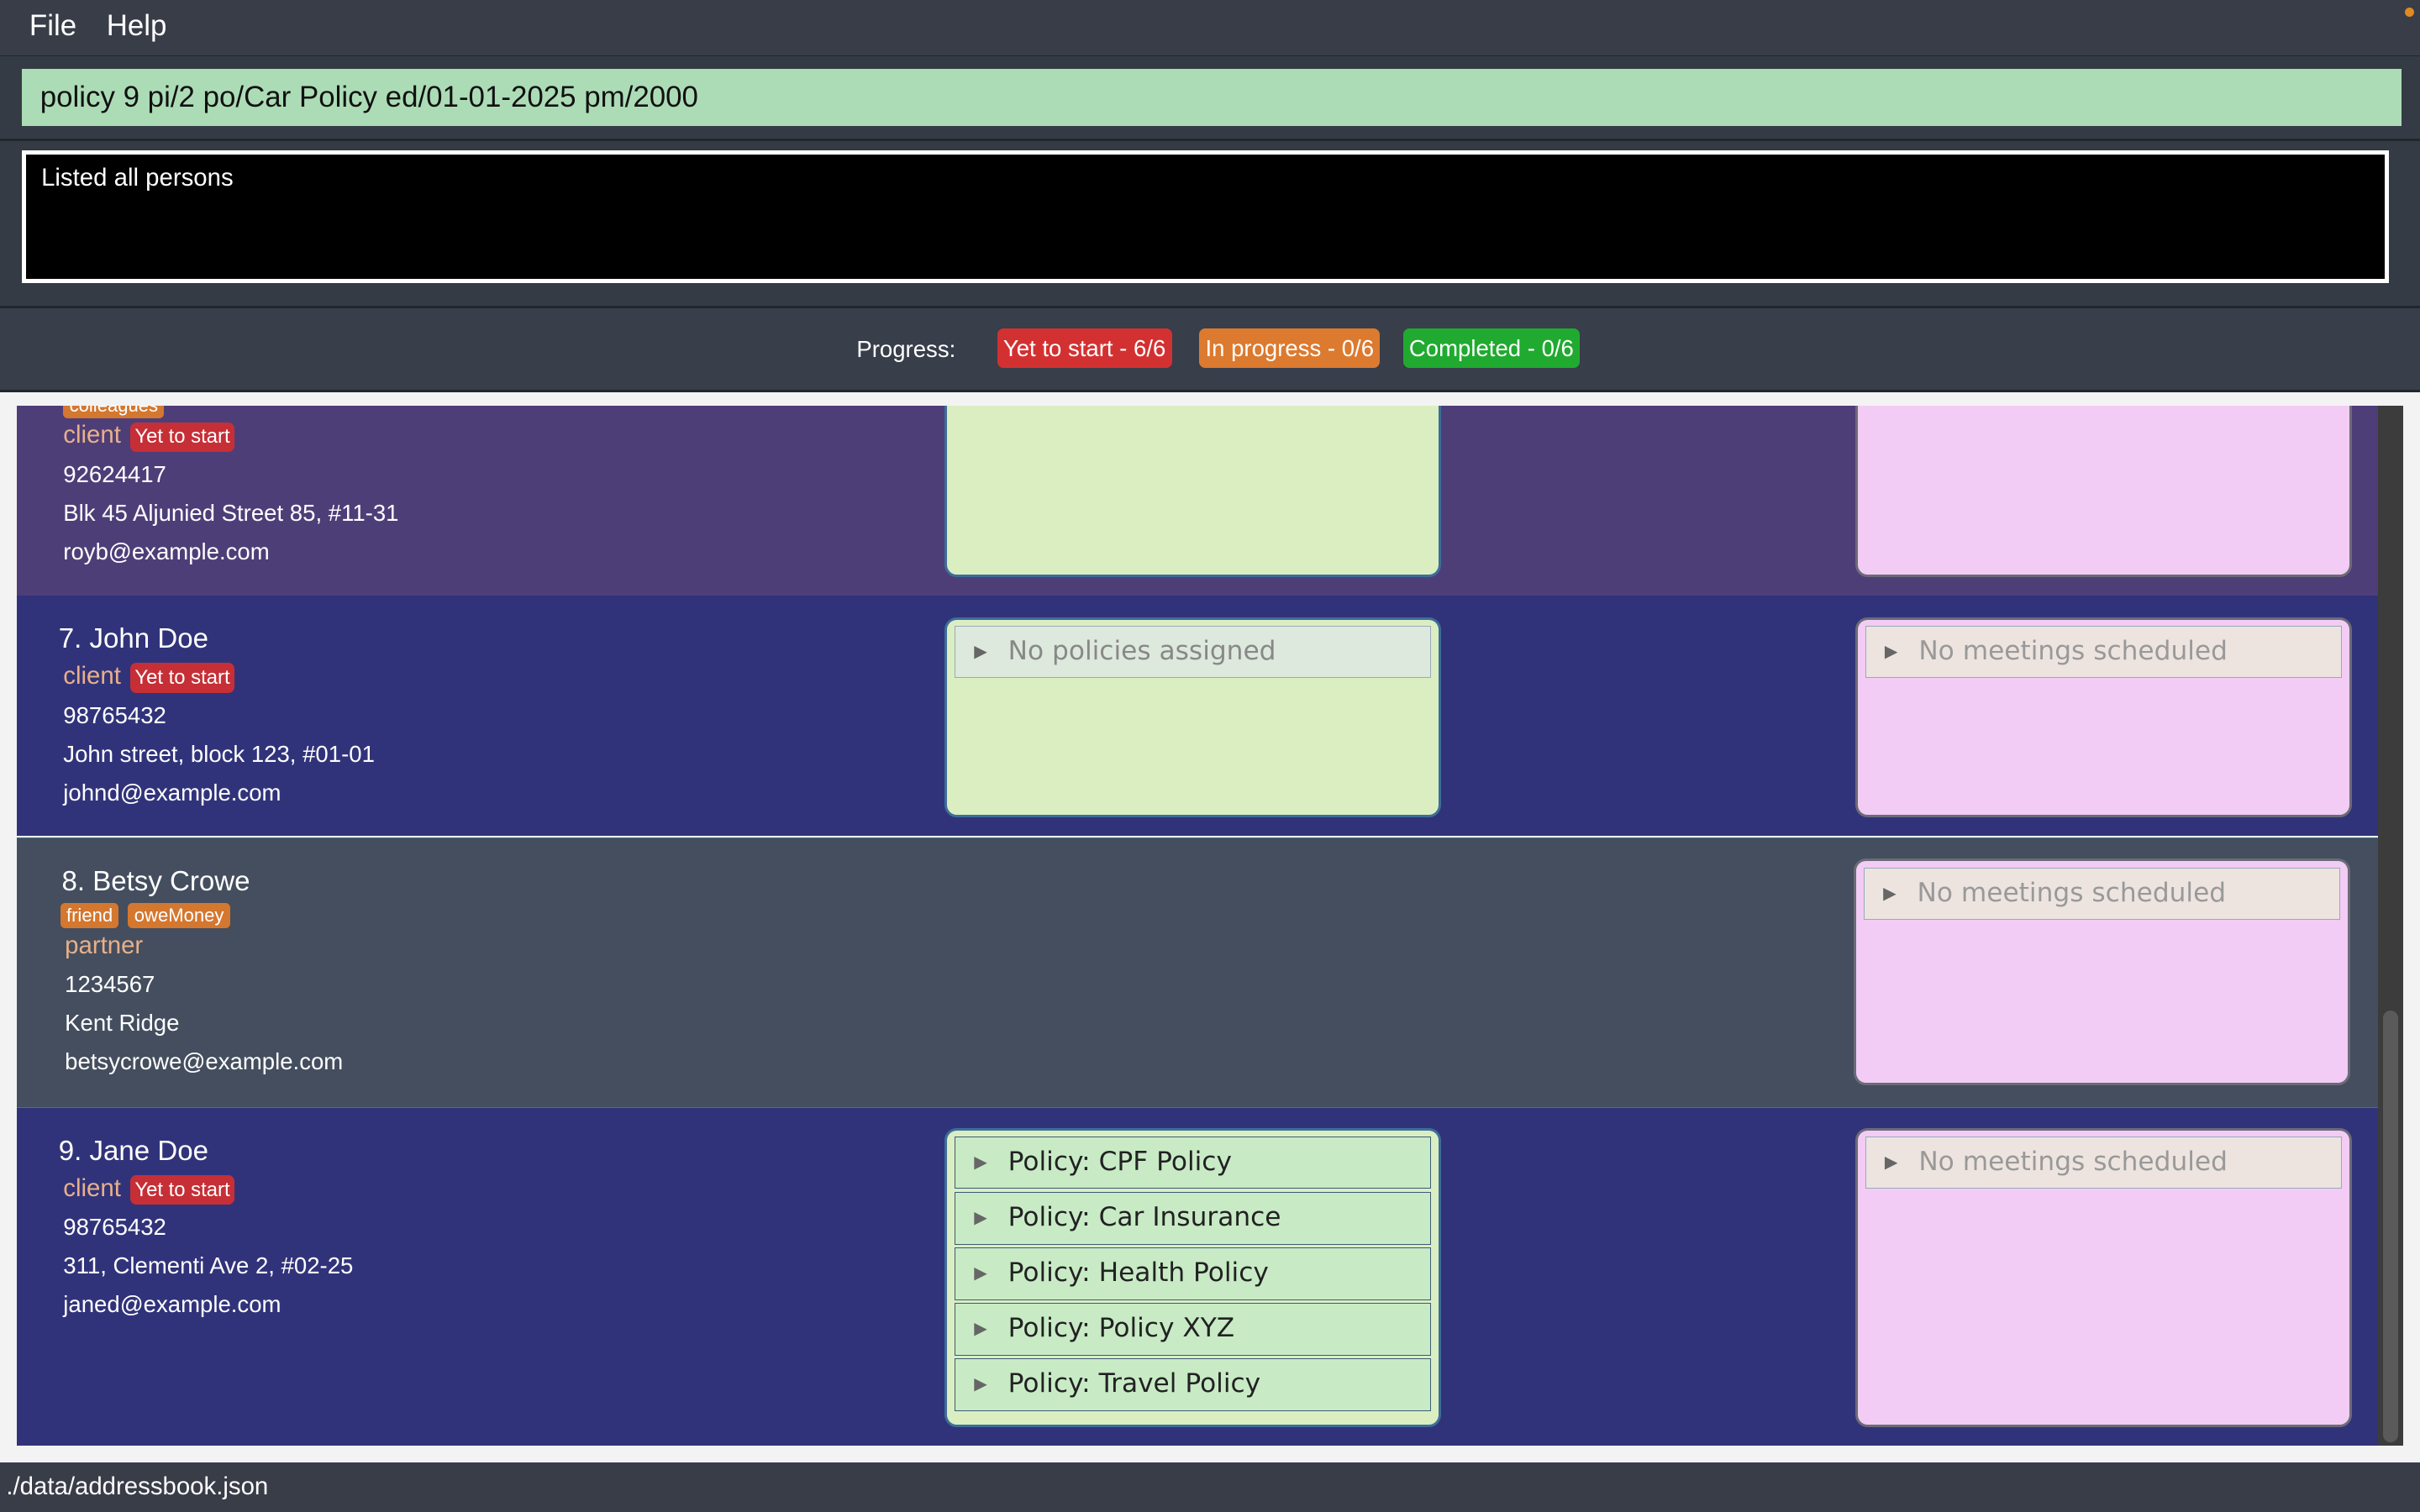 This screenshot has height=1512, width=2420. I want to click on policy-label: Policy: Policy XYZ, so click(1121, 1328).